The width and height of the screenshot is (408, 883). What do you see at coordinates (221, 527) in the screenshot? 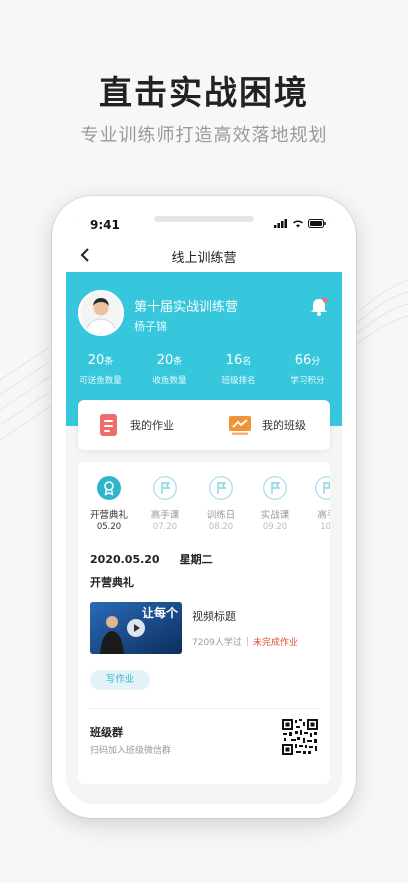
I see `timeline-date: 08.20` at bounding box center [221, 527].